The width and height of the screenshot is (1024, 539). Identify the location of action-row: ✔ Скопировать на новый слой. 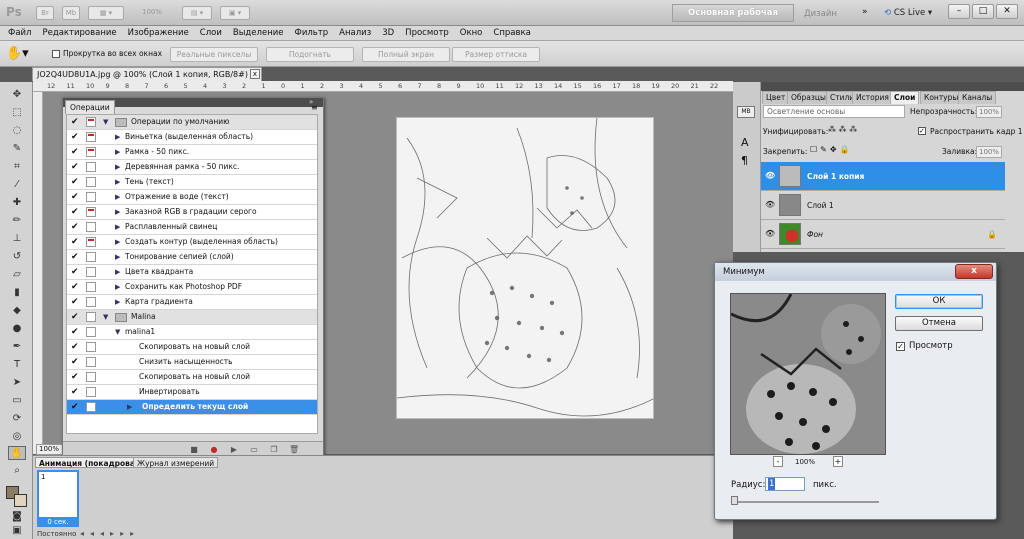
(192, 347).